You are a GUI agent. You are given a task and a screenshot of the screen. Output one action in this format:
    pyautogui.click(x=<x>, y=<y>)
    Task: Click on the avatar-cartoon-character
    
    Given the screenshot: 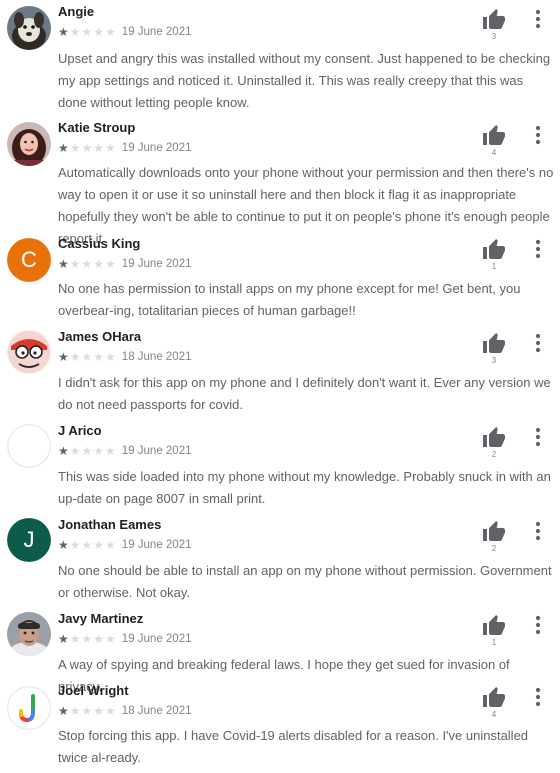 What is the action you would take?
    pyautogui.click(x=29, y=352)
    